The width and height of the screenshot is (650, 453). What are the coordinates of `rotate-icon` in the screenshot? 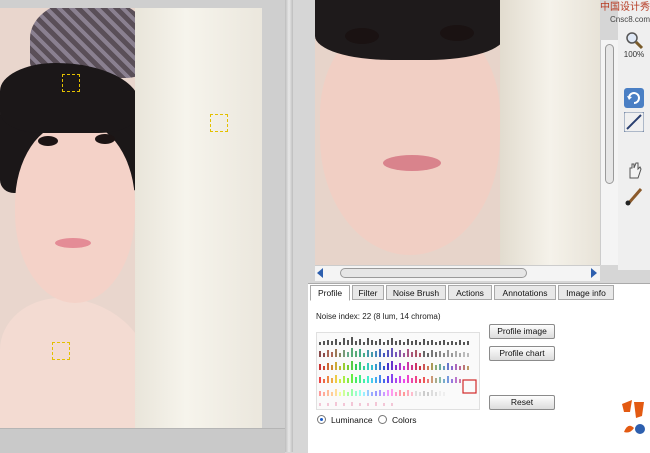 It's located at (634, 98).